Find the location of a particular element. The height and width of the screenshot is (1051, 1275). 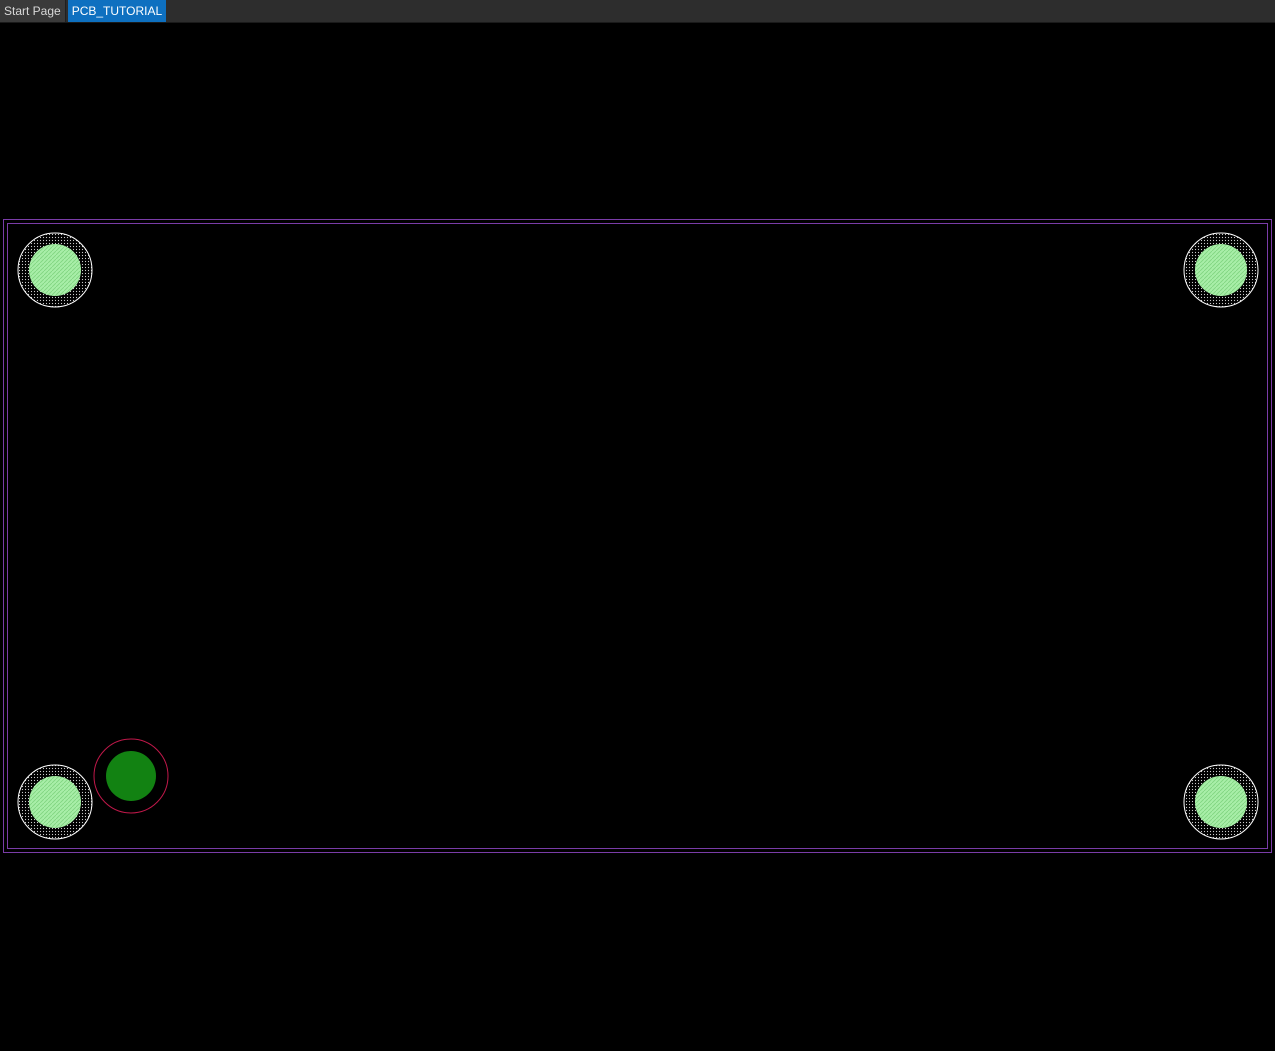

mounting-hole-top-left is located at coordinates (55, 270).